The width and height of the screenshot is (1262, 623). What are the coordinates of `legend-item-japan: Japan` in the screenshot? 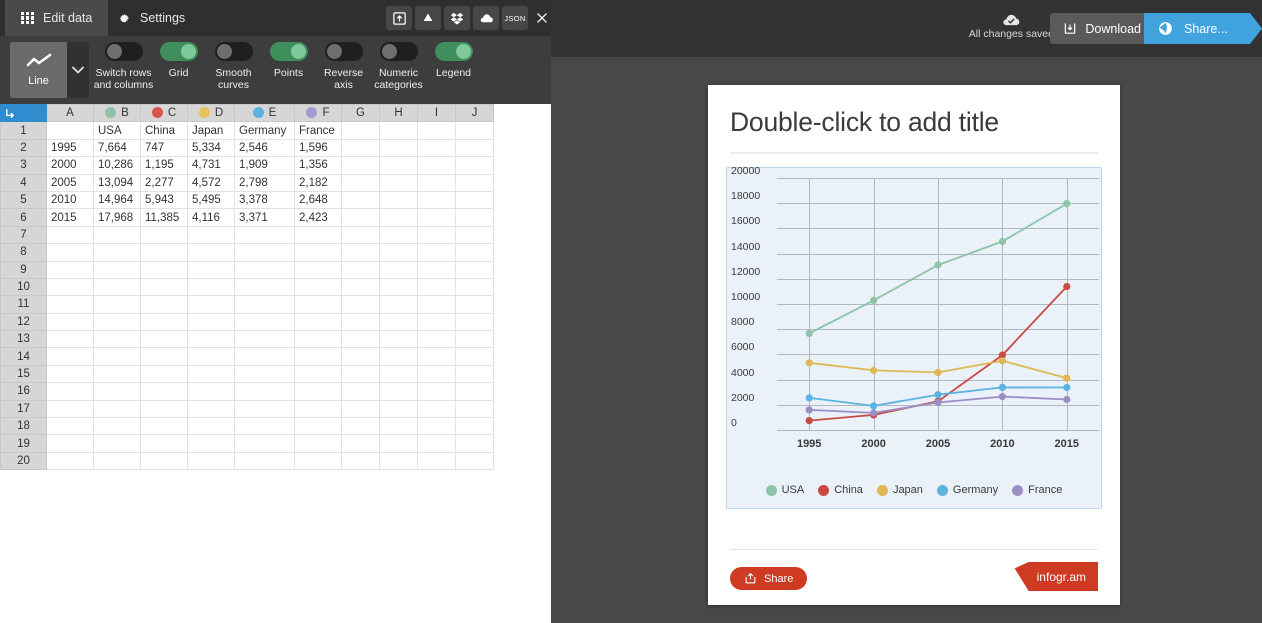 It's located at (899, 490).